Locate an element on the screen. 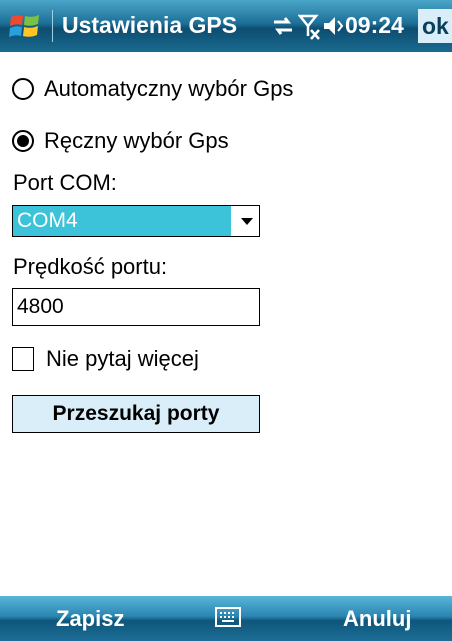 The height and width of the screenshot is (641, 452). signal-off-icon is located at coordinates (309, 26).